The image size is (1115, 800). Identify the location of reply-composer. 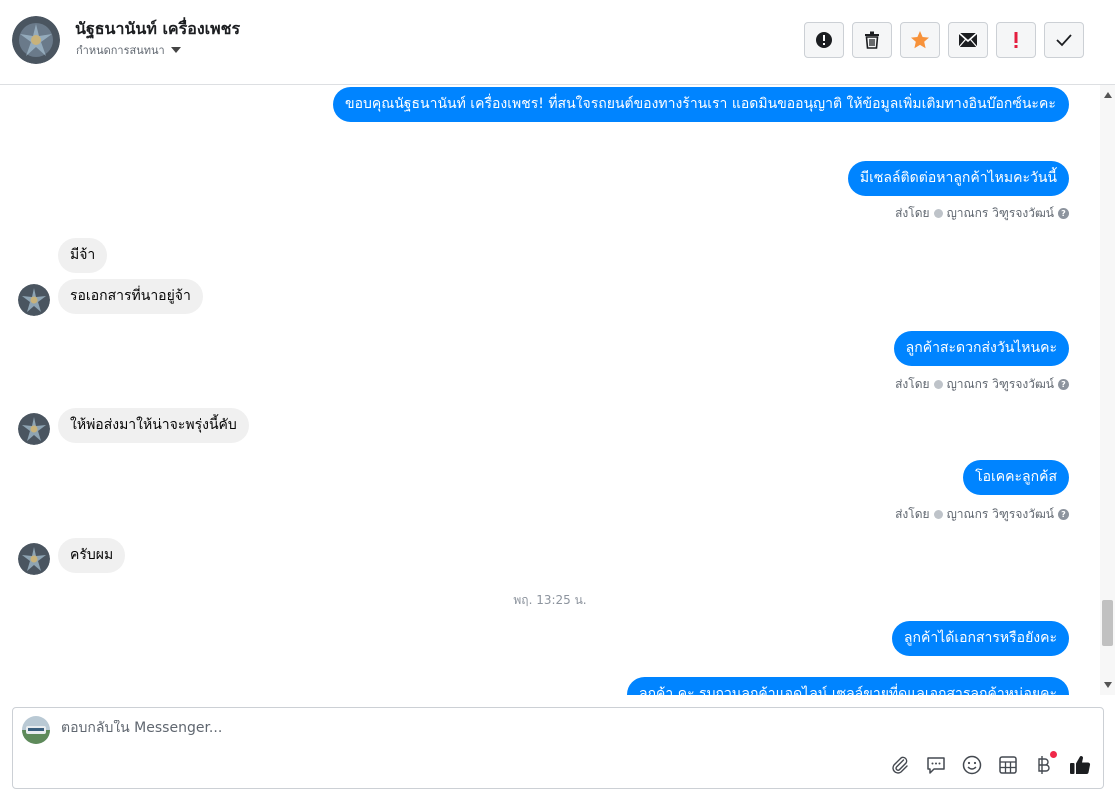
(558, 748).